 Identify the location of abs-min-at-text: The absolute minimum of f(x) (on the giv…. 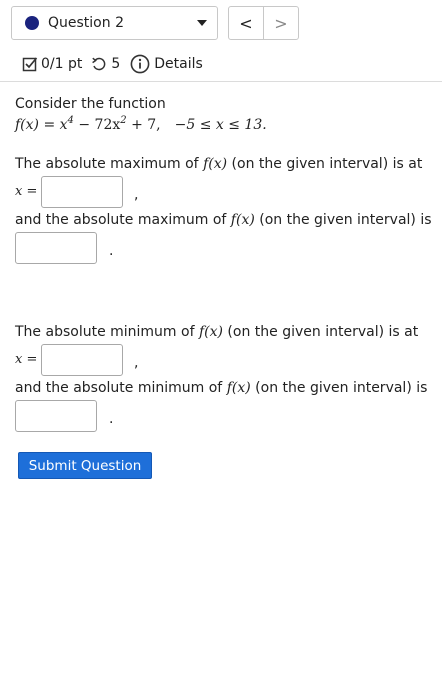
(216, 332).